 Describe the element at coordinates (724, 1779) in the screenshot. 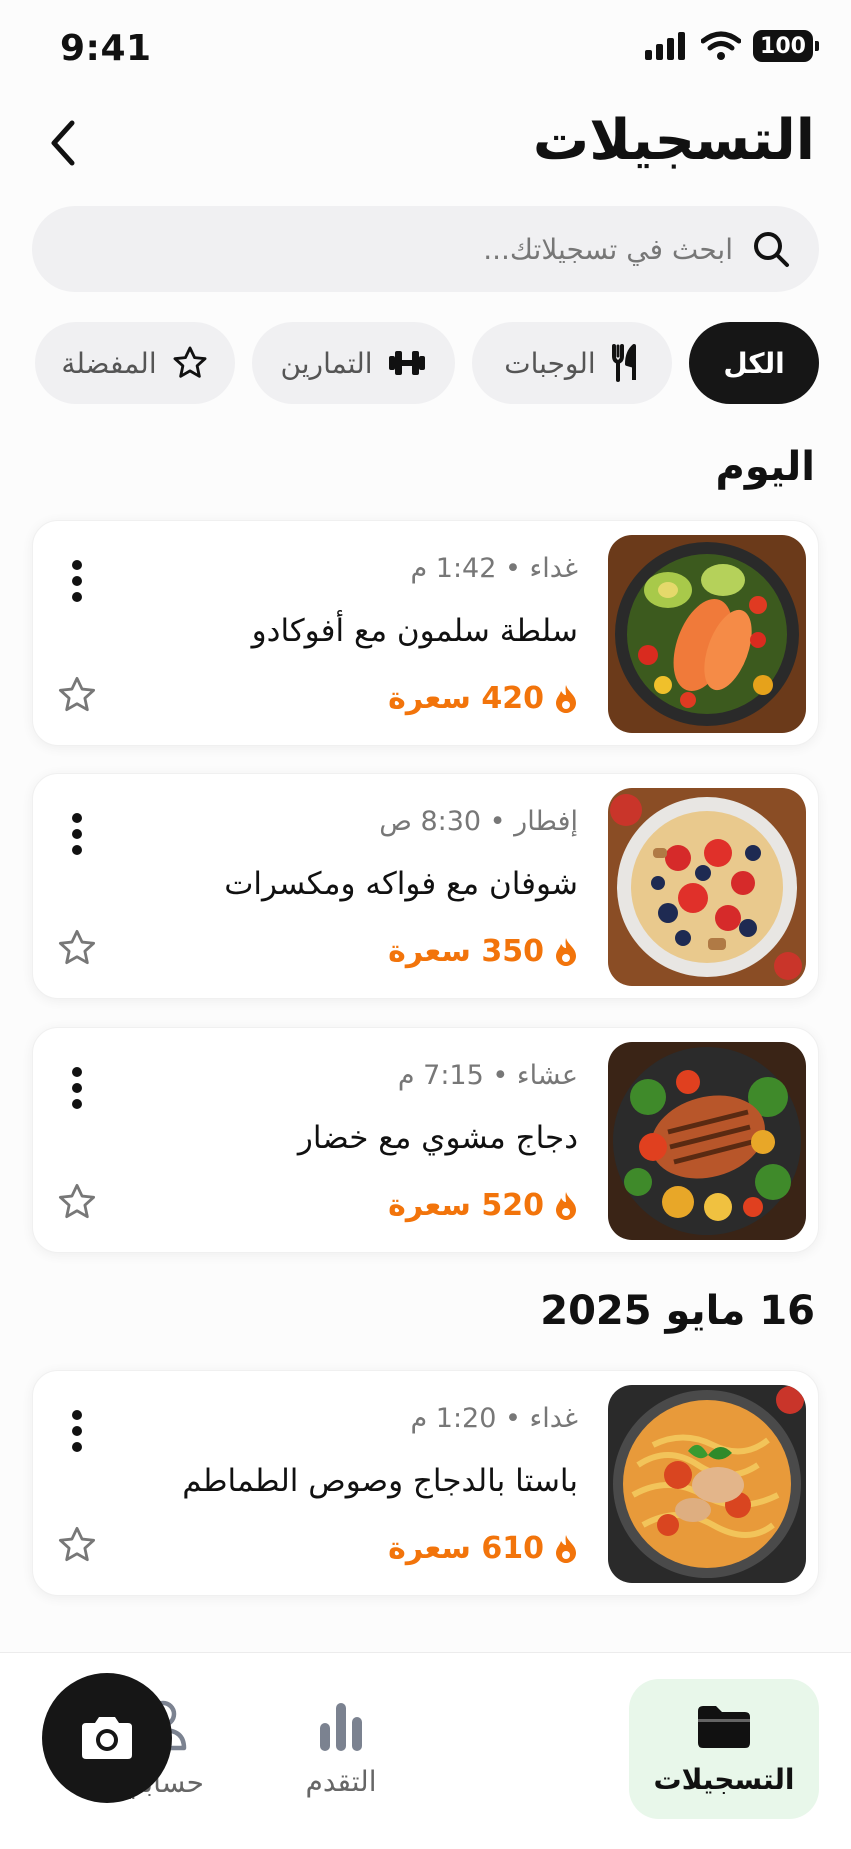

I see `nav-records-label: التسجيلات` at that location.